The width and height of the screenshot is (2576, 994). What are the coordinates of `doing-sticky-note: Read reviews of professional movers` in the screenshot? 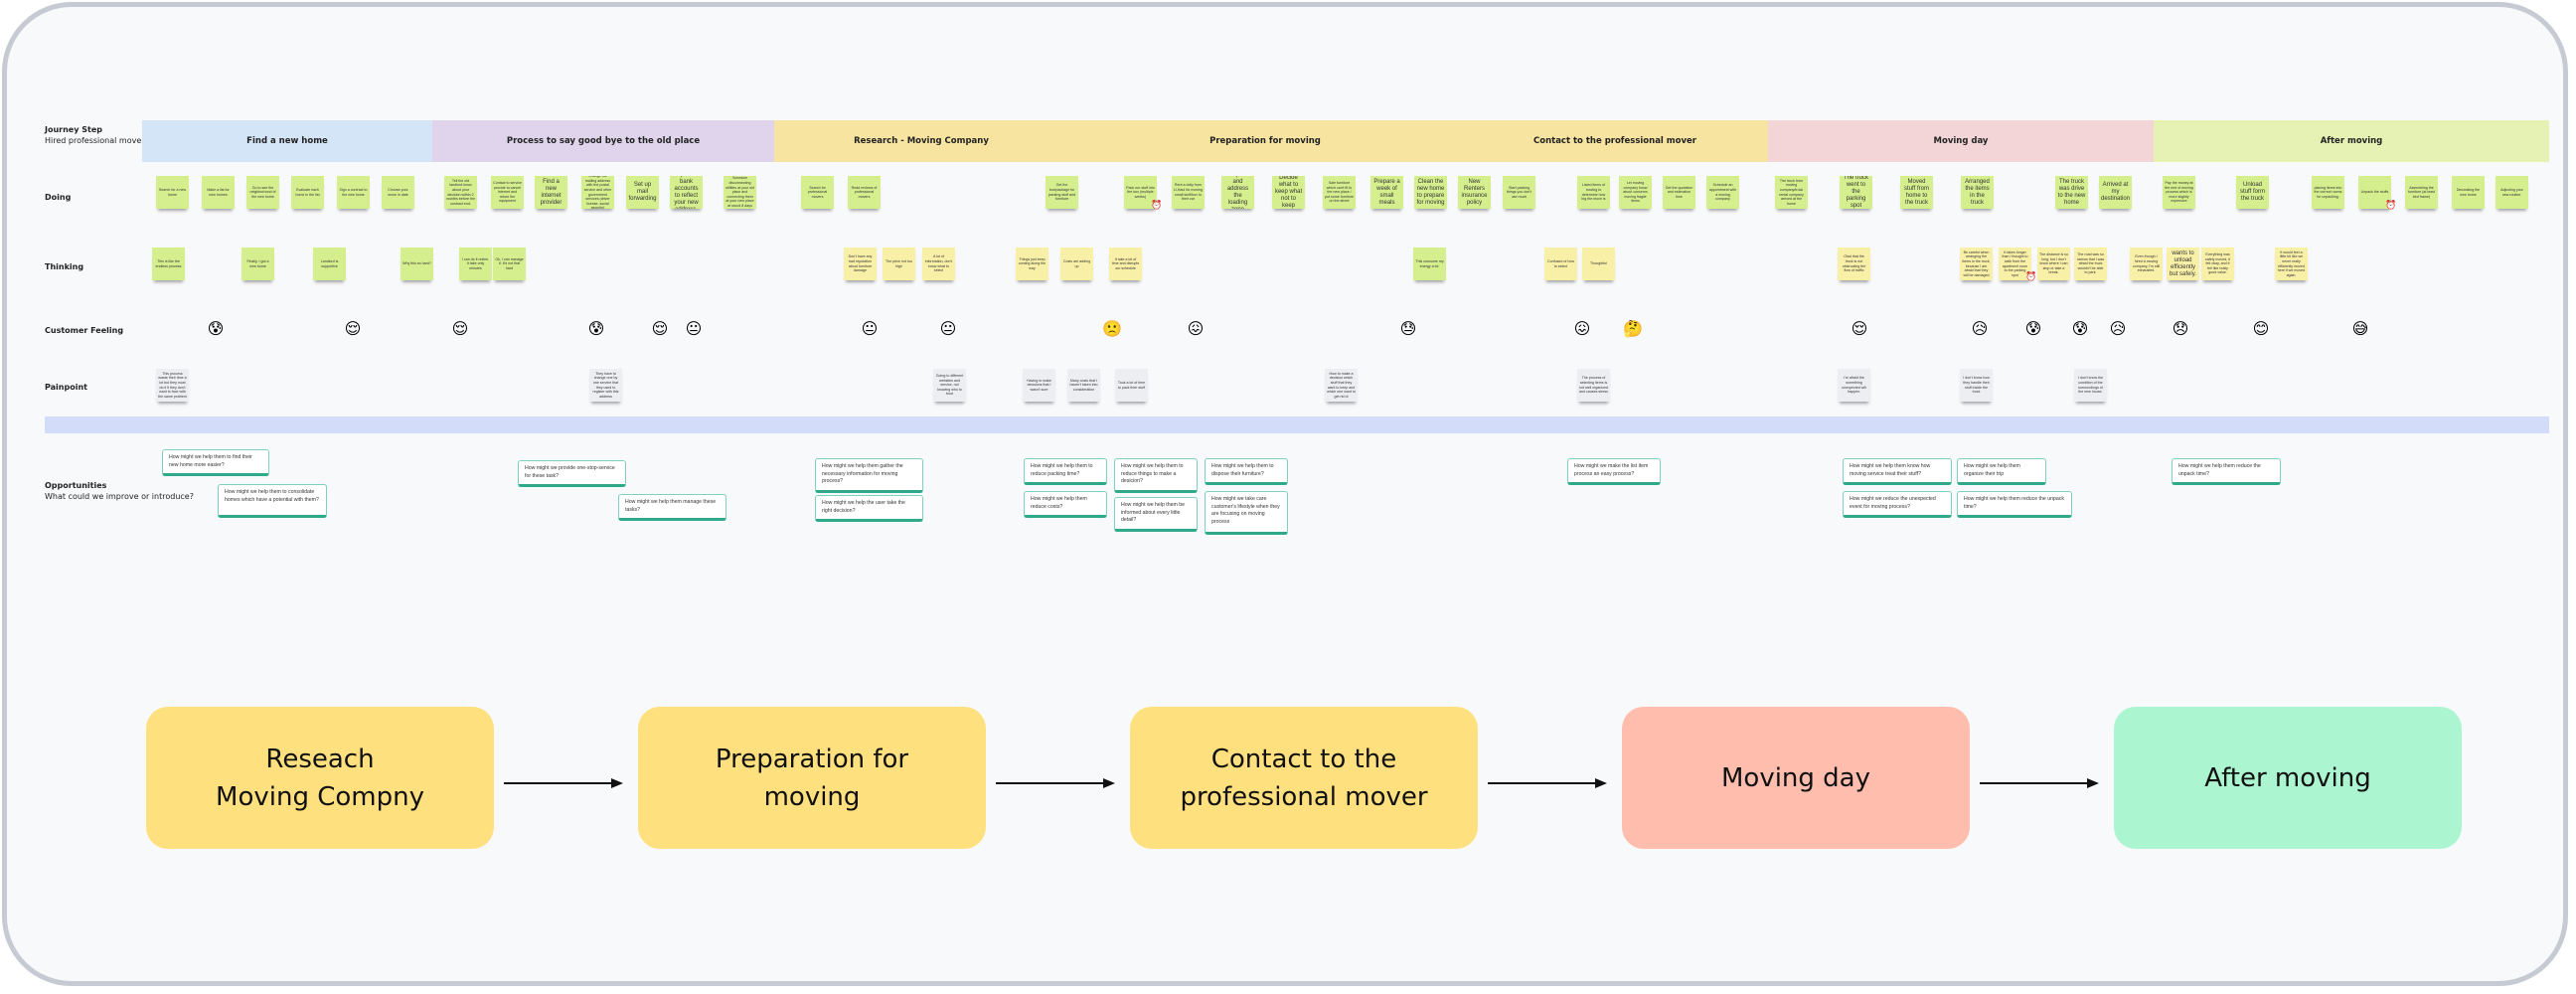 It's located at (864, 192).